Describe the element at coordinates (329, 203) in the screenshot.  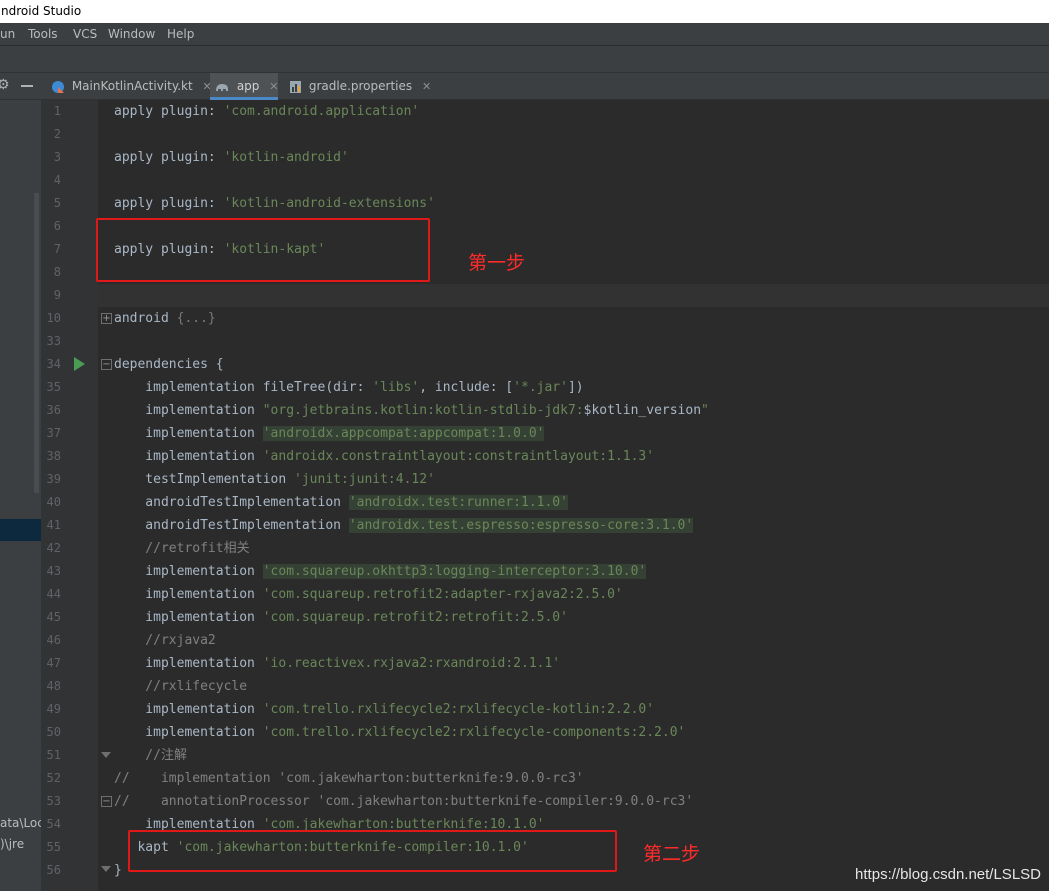
I see `code-token: 'kotlin-android-extensions'` at that location.